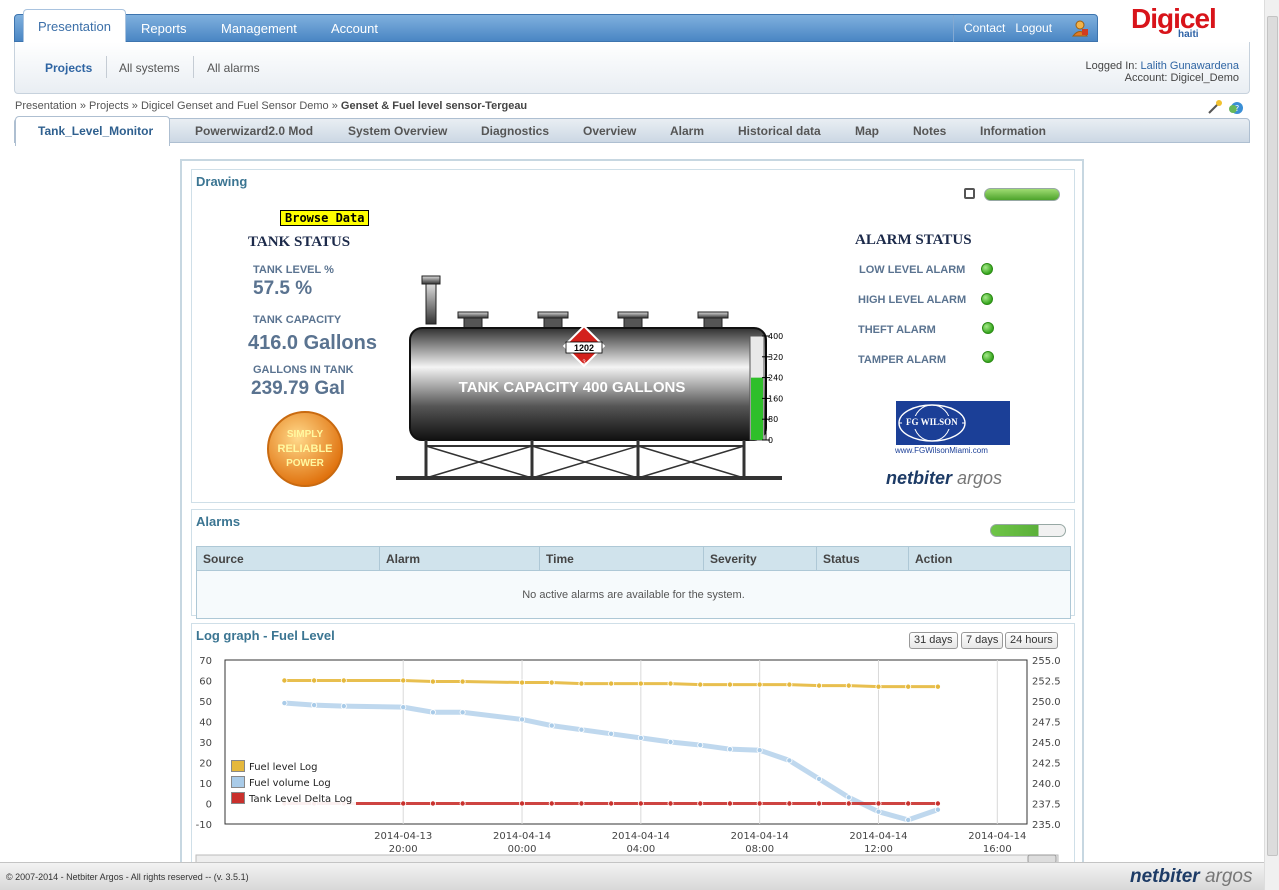 The width and height of the screenshot is (1279, 890). I want to click on wand-icon, so click(1215, 107).